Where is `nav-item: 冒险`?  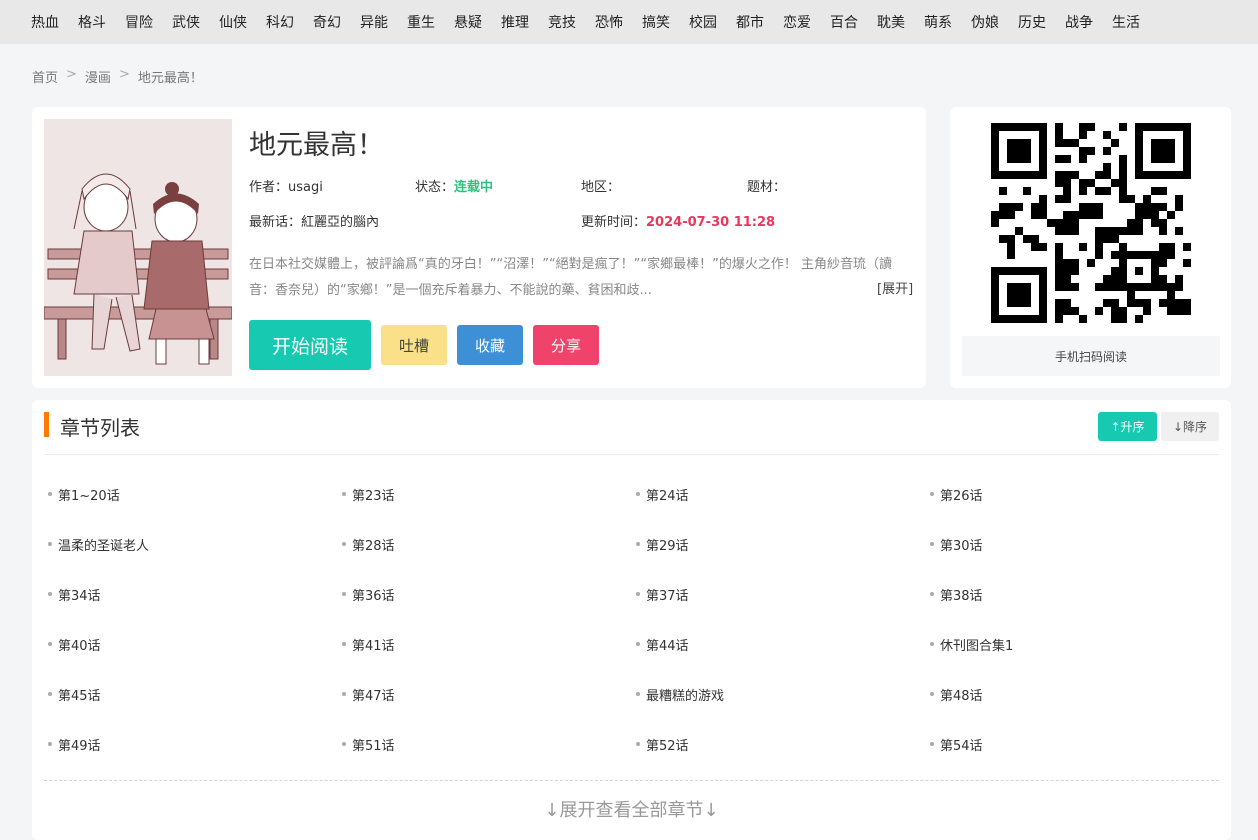 nav-item: 冒险 is located at coordinates (139, 22).